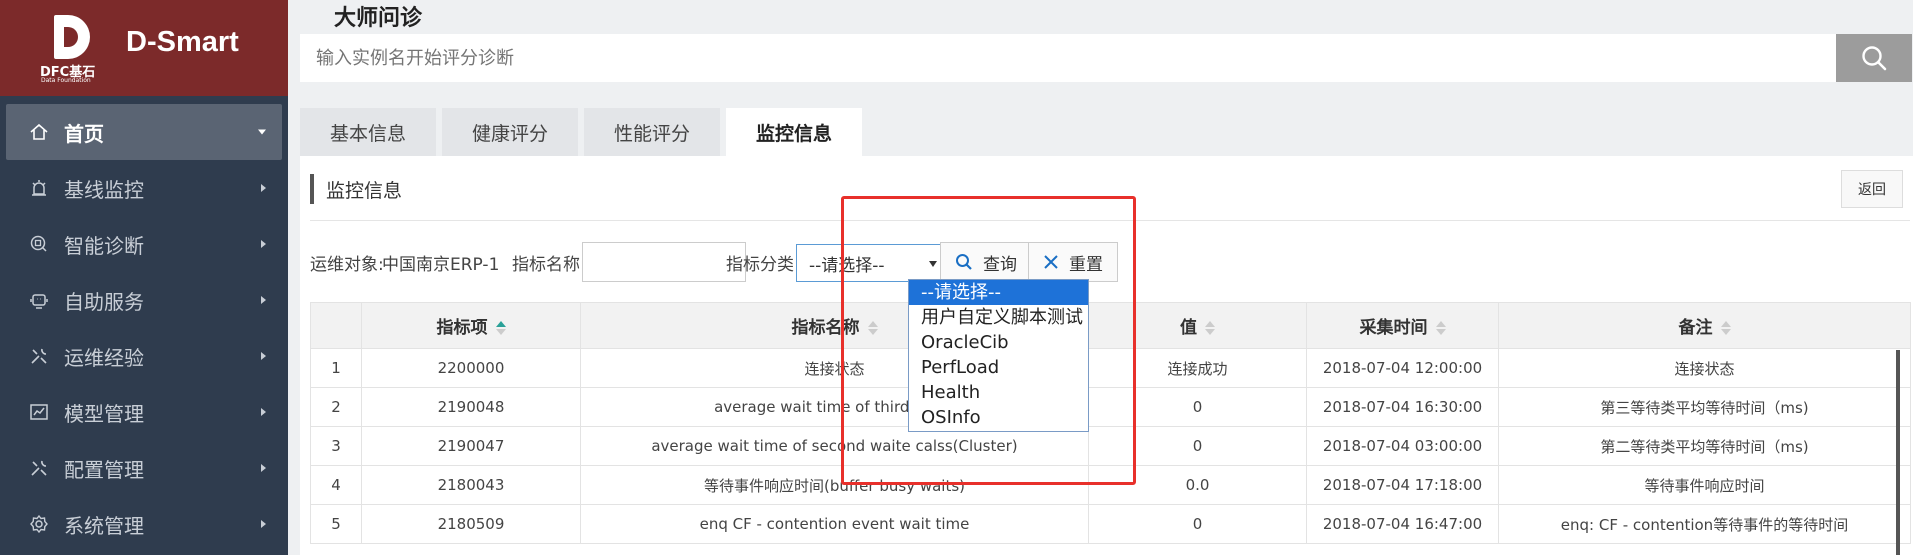 The image size is (1913, 555). What do you see at coordinates (998, 392) in the screenshot?
I see `dropdown-option: Health` at bounding box center [998, 392].